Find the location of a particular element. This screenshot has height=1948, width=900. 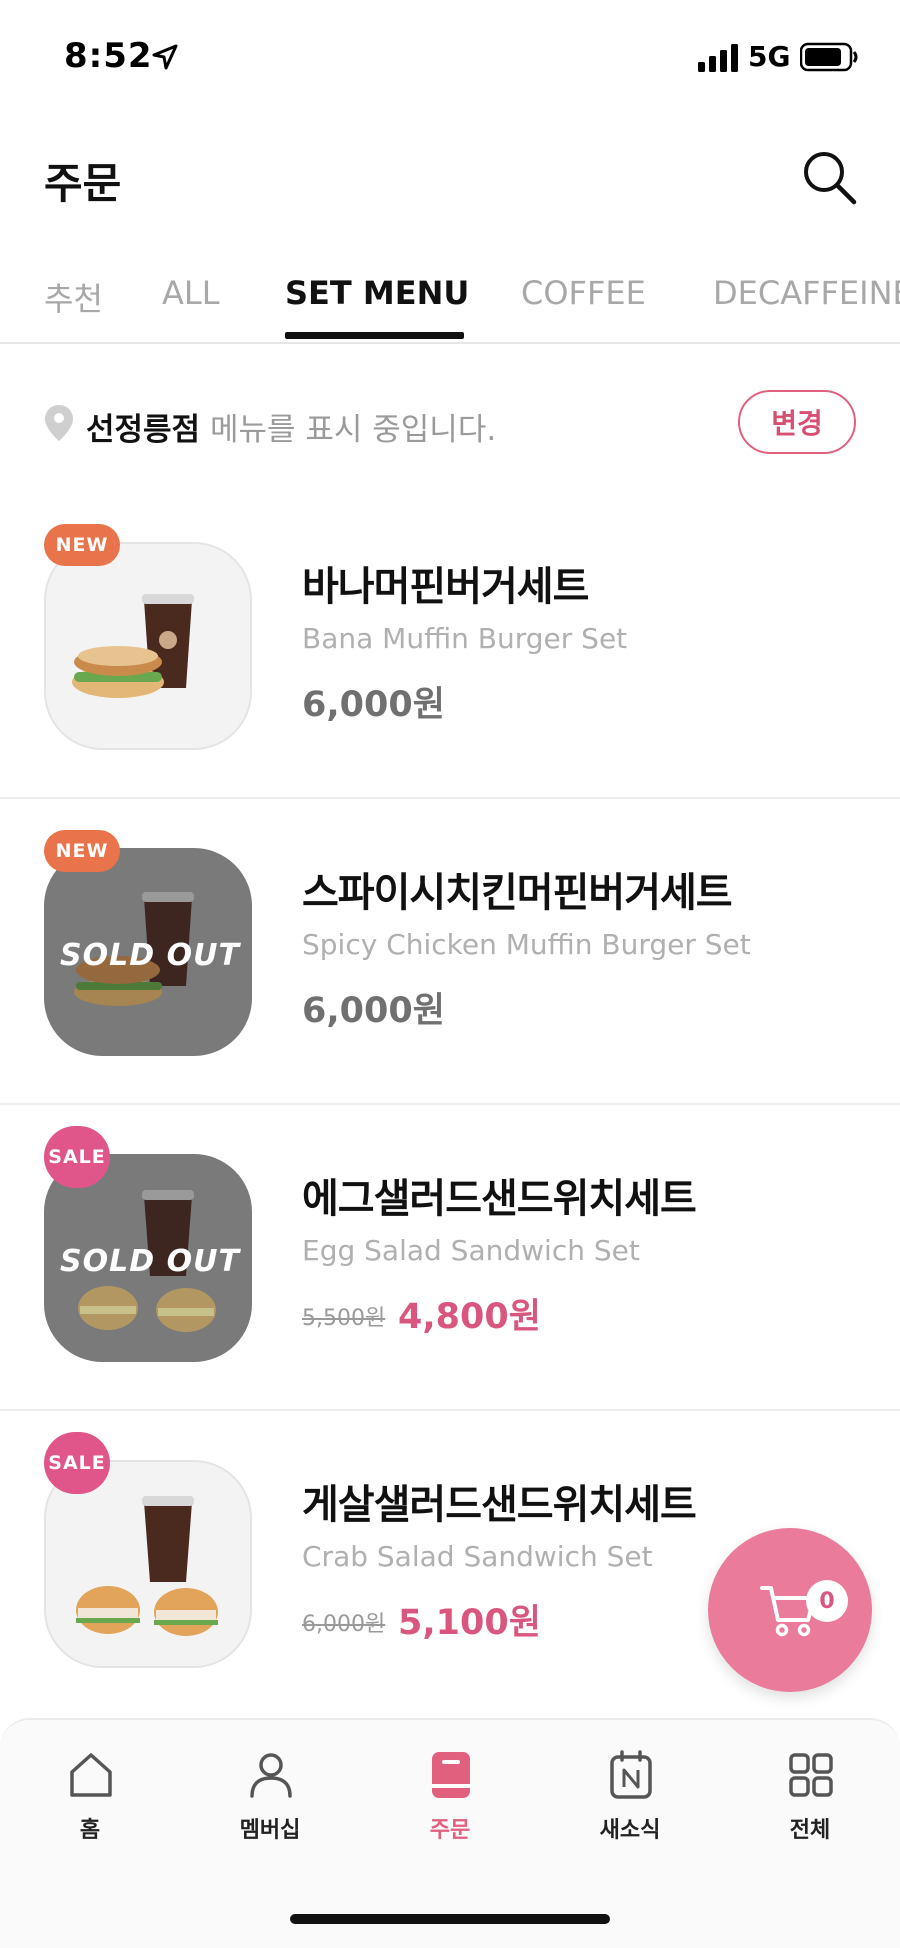

menu-item-image is located at coordinates (148, 646).